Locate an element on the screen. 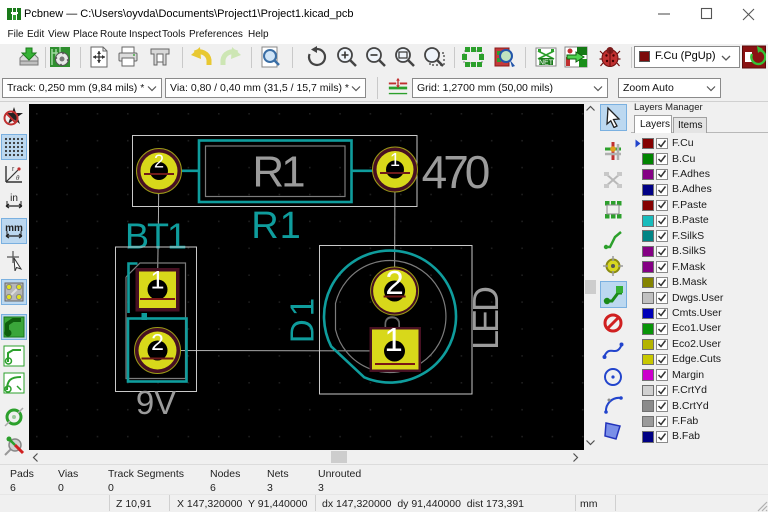  svg-text: BT1 is located at coordinates (155, 236).